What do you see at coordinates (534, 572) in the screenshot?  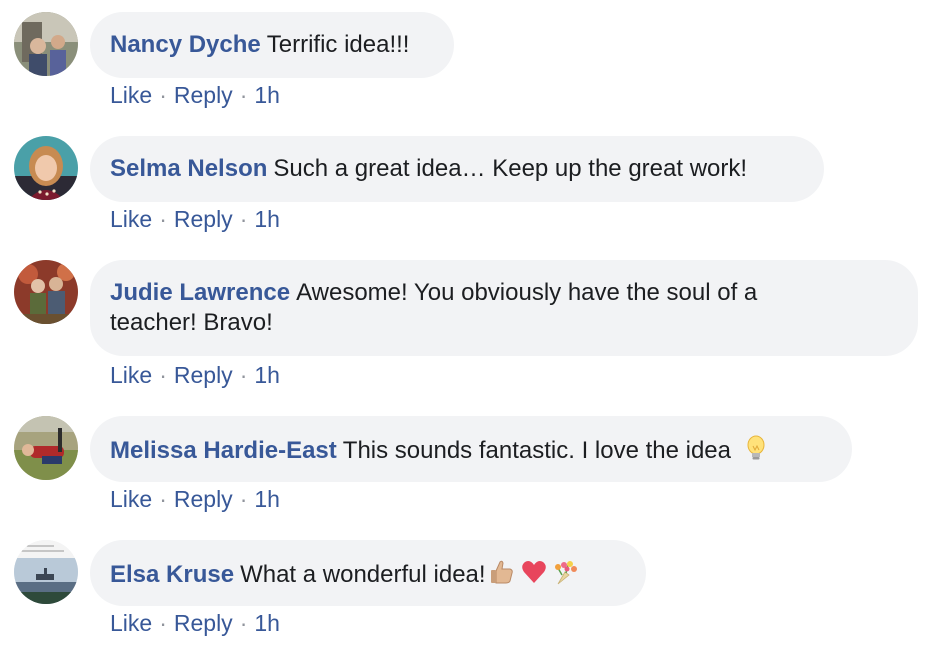 I see `red-heart-icon` at bounding box center [534, 572].